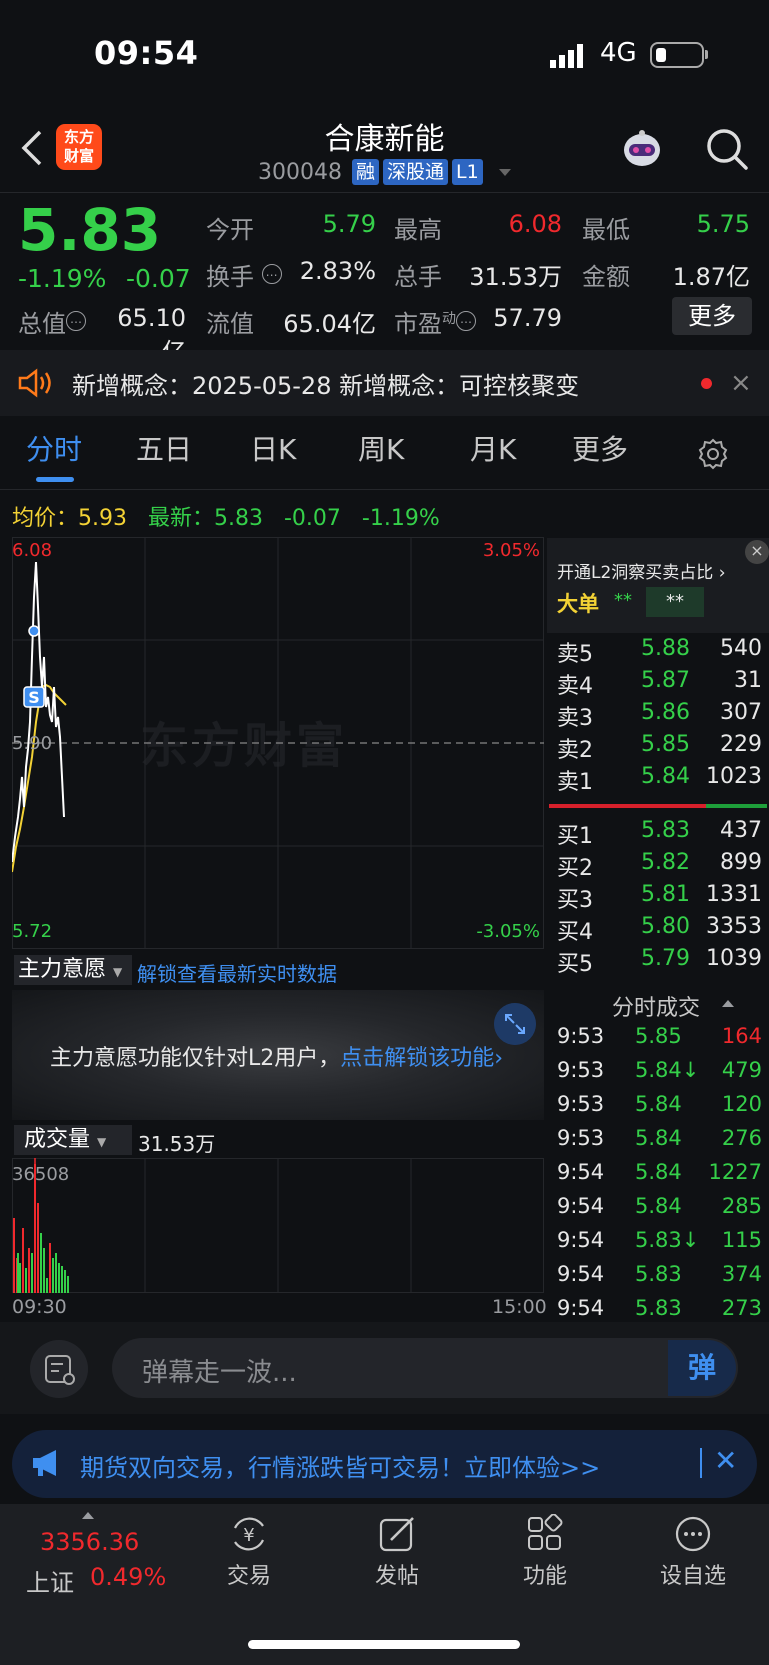  What do you see at coordinates (146, 53) in the screenshot?
I see `status-time: 09:54` at bounding box center [146, 53].